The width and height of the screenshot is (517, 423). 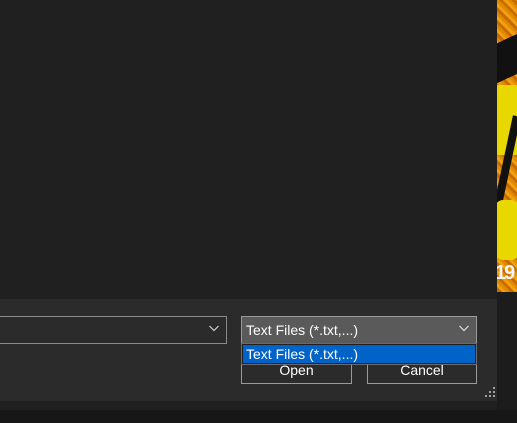 What do you see at coordinates (302, 330) in the screenshot?
I see `file-type-value: Text Files (*.txt,...)` at bounding box center [302, 330].